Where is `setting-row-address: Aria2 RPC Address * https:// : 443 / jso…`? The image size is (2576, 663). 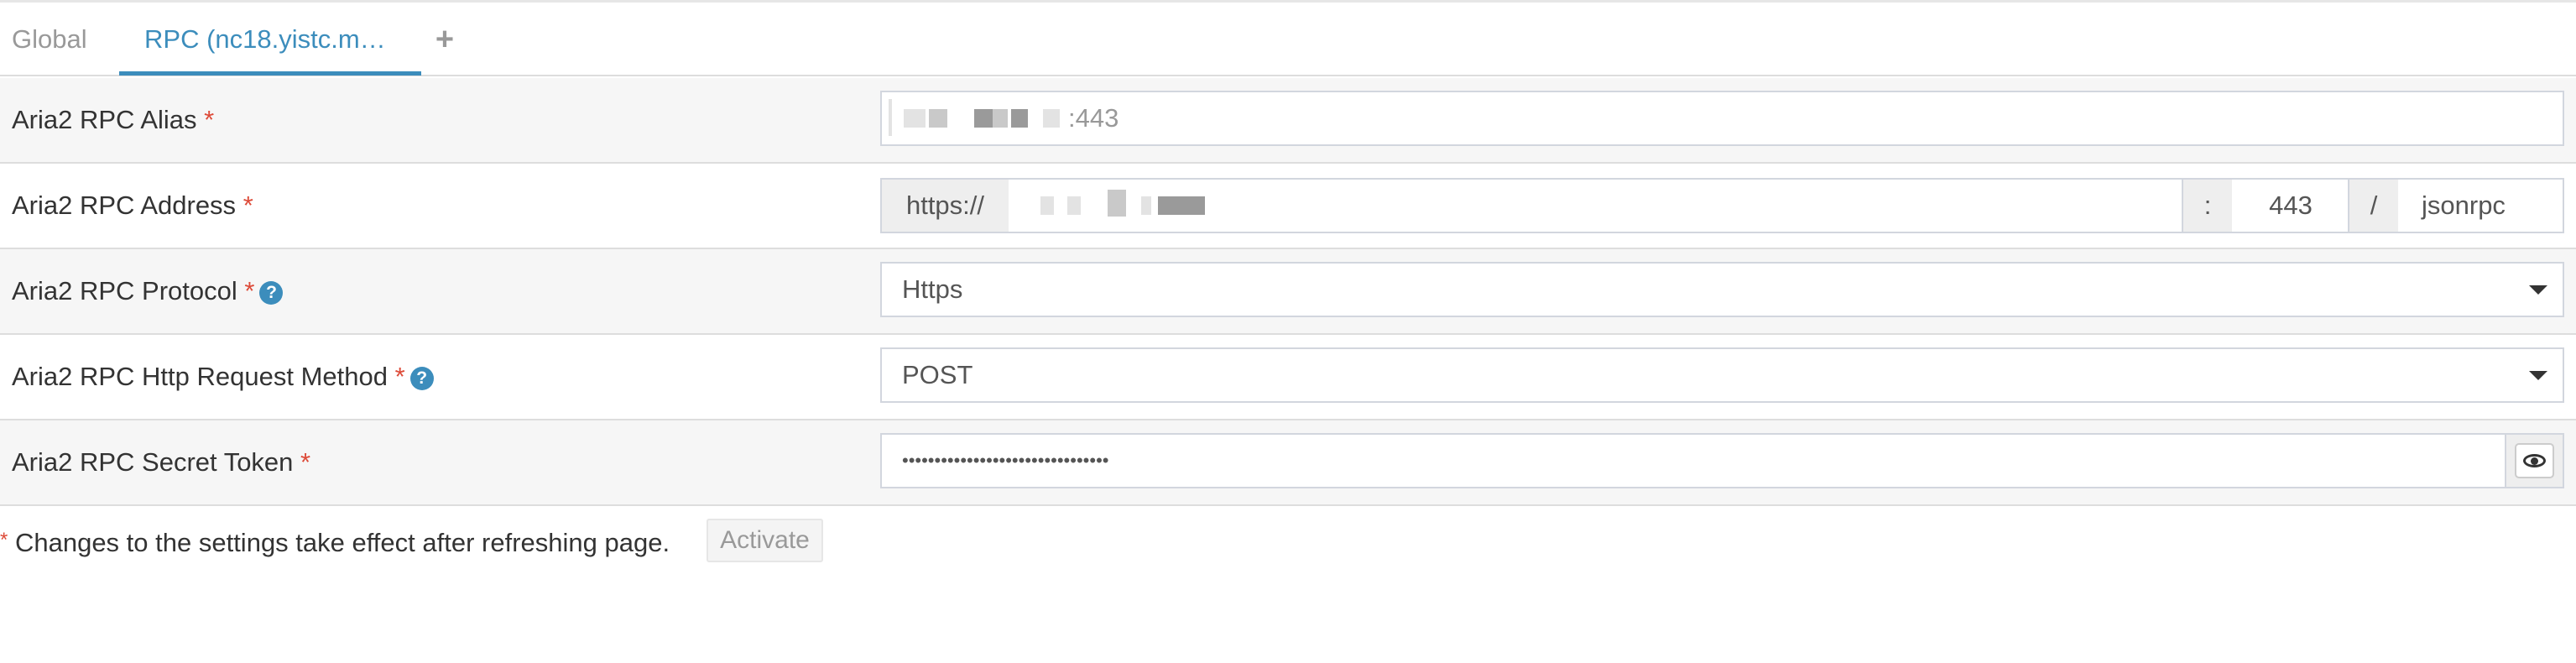 setting-row-address: Aria2 RPC Address * https:// : 443 / jso… is located at coordinates (1288, 207).